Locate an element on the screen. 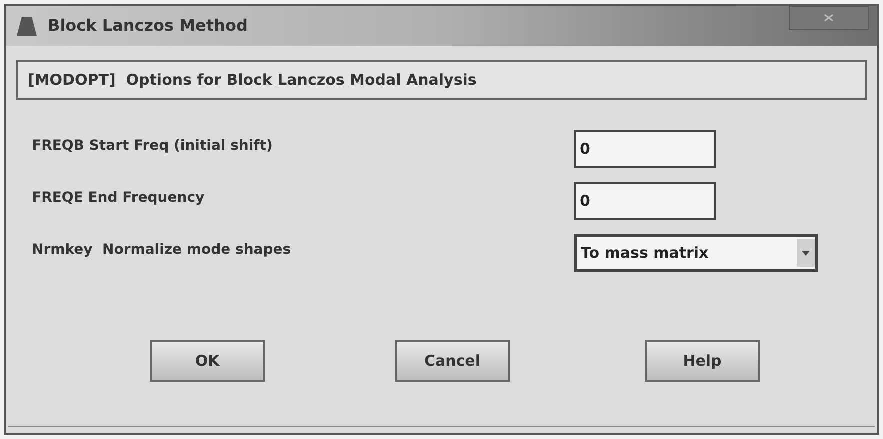 Image resolution: width=883 pixels, height=439 pixels. close-icon is located at coordinates (829, 18).